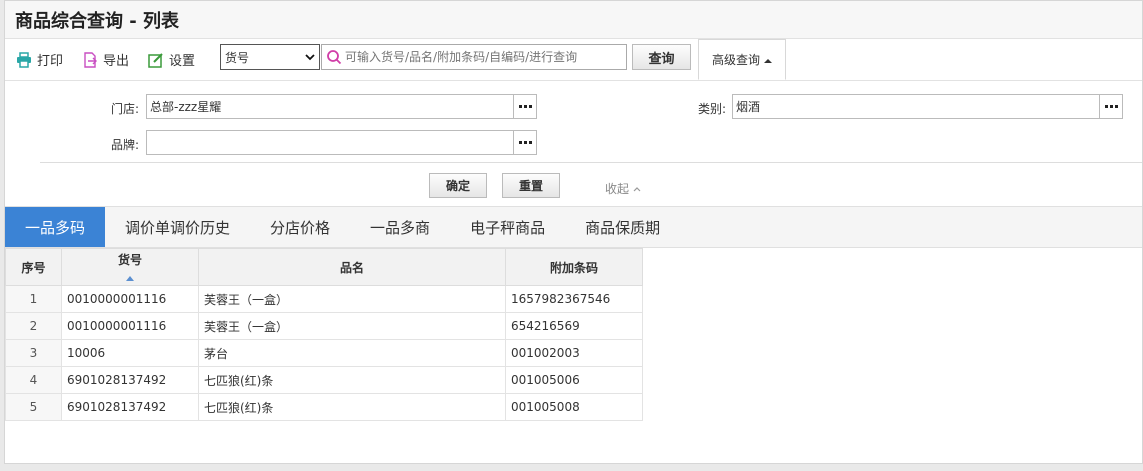 The image size is (1143, 471). Describe the element at coordinates (50, 61) in the screenshot. I see `print-label: 打印` at that location.